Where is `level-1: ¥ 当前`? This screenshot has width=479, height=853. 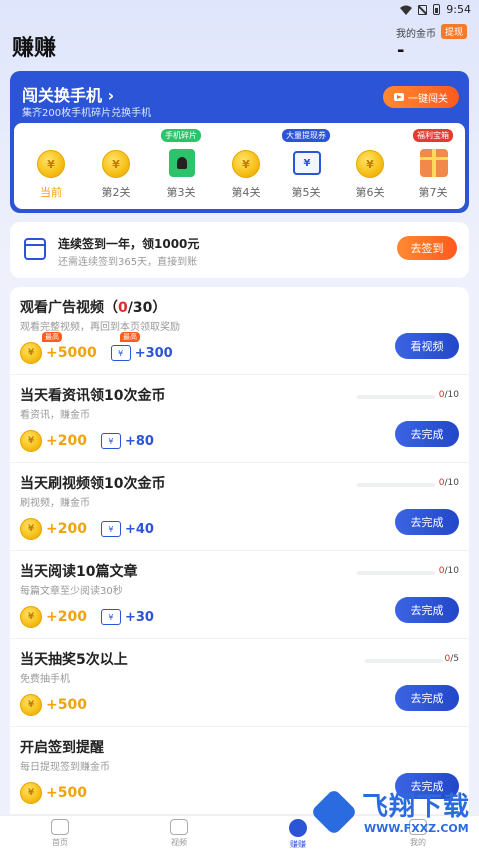 level-1: ¥ 当前 is located at coordinates (51, 166).